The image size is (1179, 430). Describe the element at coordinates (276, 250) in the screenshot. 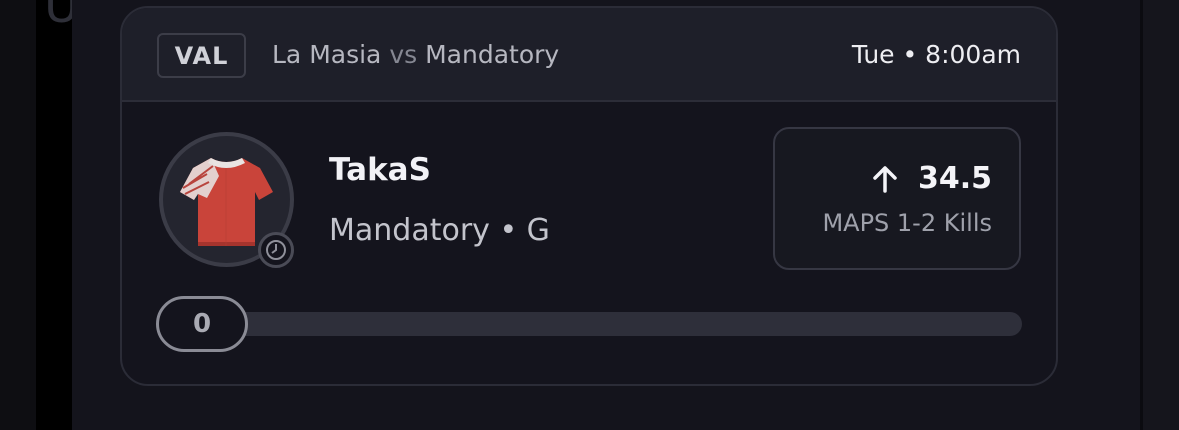

I see `clock-icon` at that location.